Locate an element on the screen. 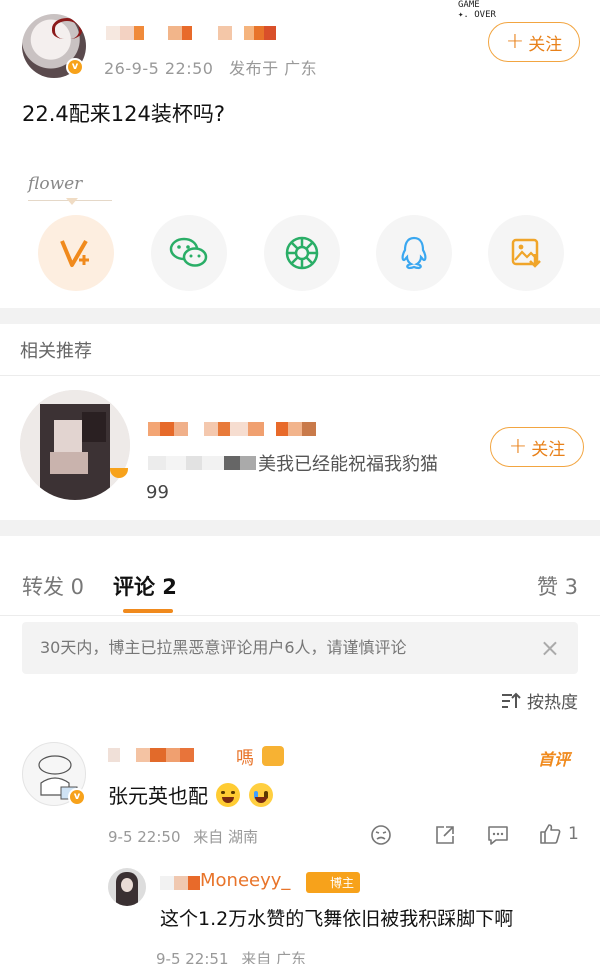  sticker-line2: ✦. OVER is located at coordinates (477, 15).